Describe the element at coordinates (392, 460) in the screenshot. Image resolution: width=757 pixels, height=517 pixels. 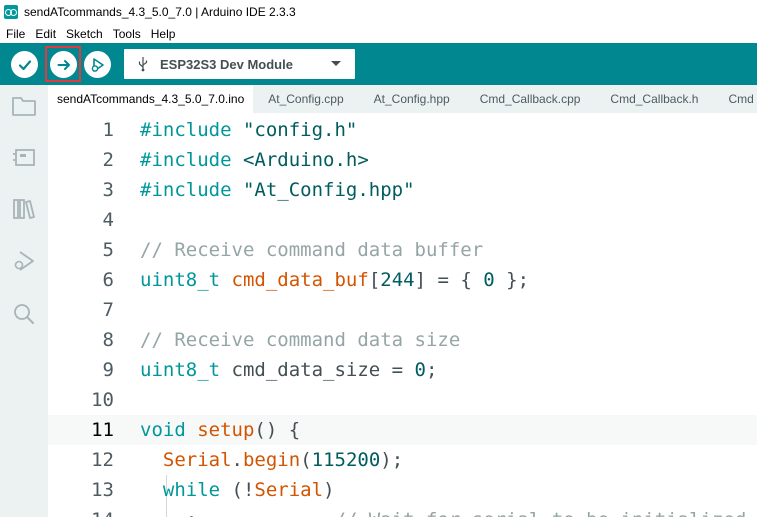
I see `code-token: );` at that location.